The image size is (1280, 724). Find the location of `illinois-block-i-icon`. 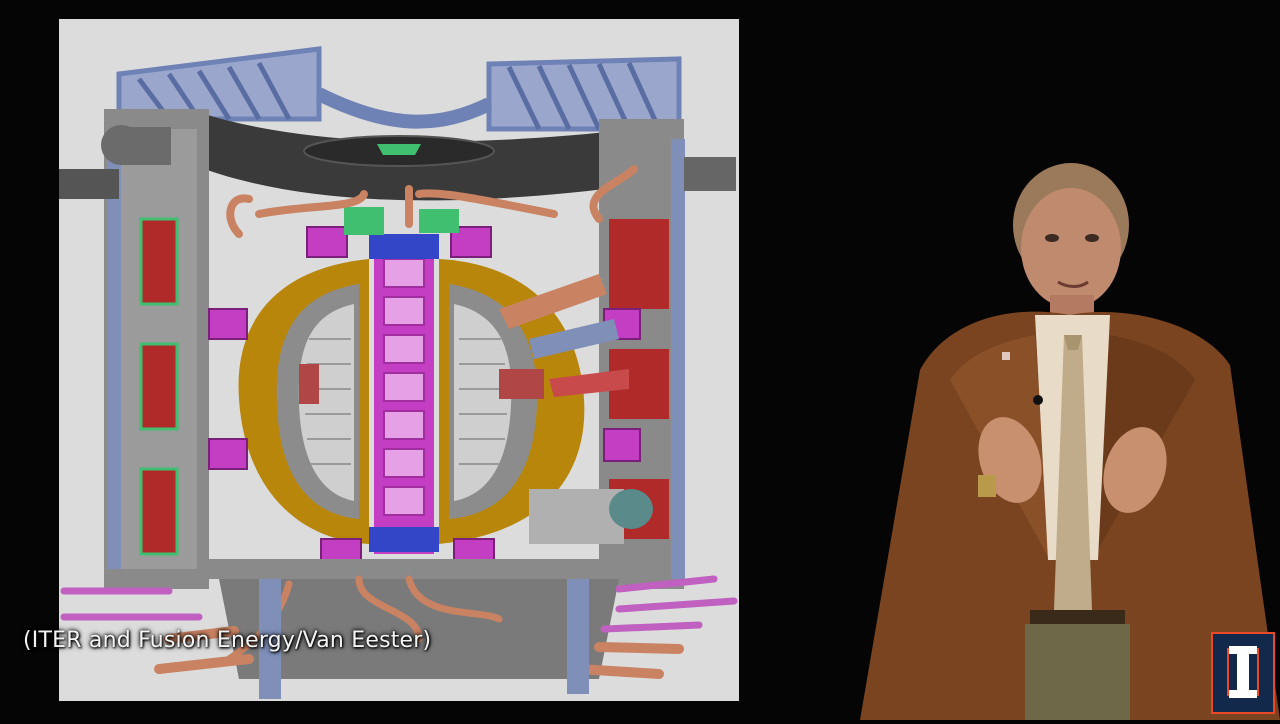

illinois-block-i-icon is located at coordinates (1243, 673).